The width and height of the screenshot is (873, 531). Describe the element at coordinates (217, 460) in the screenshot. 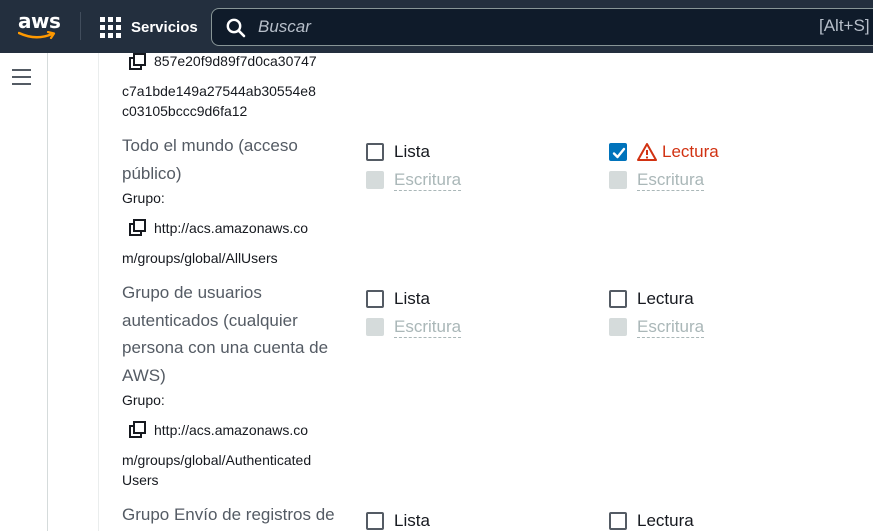

I see `group-uri-line: m/groups/global/Authenticated` at that location.